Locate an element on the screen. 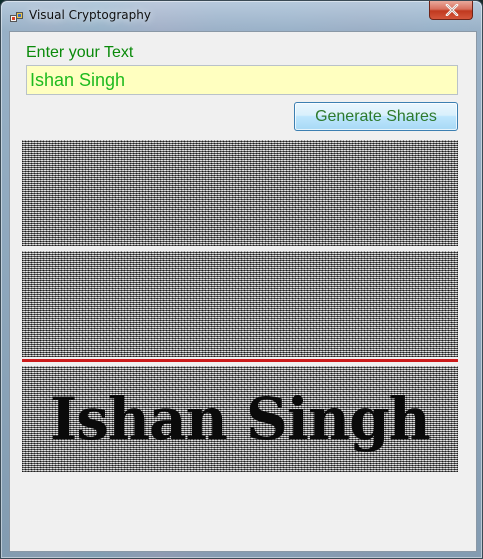 The height and width of the screenshot is (559, 483). overlay-revealed-text: Ishan Singh is located at coordinates (240, 419).